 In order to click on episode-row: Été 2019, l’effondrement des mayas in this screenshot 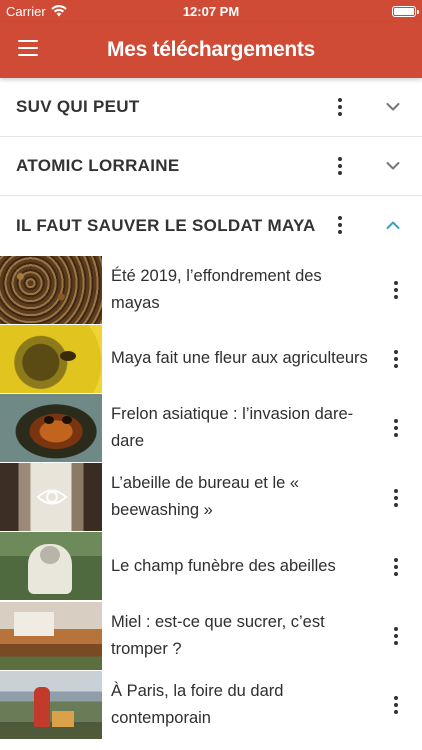, I will do `click(211, 289)`.